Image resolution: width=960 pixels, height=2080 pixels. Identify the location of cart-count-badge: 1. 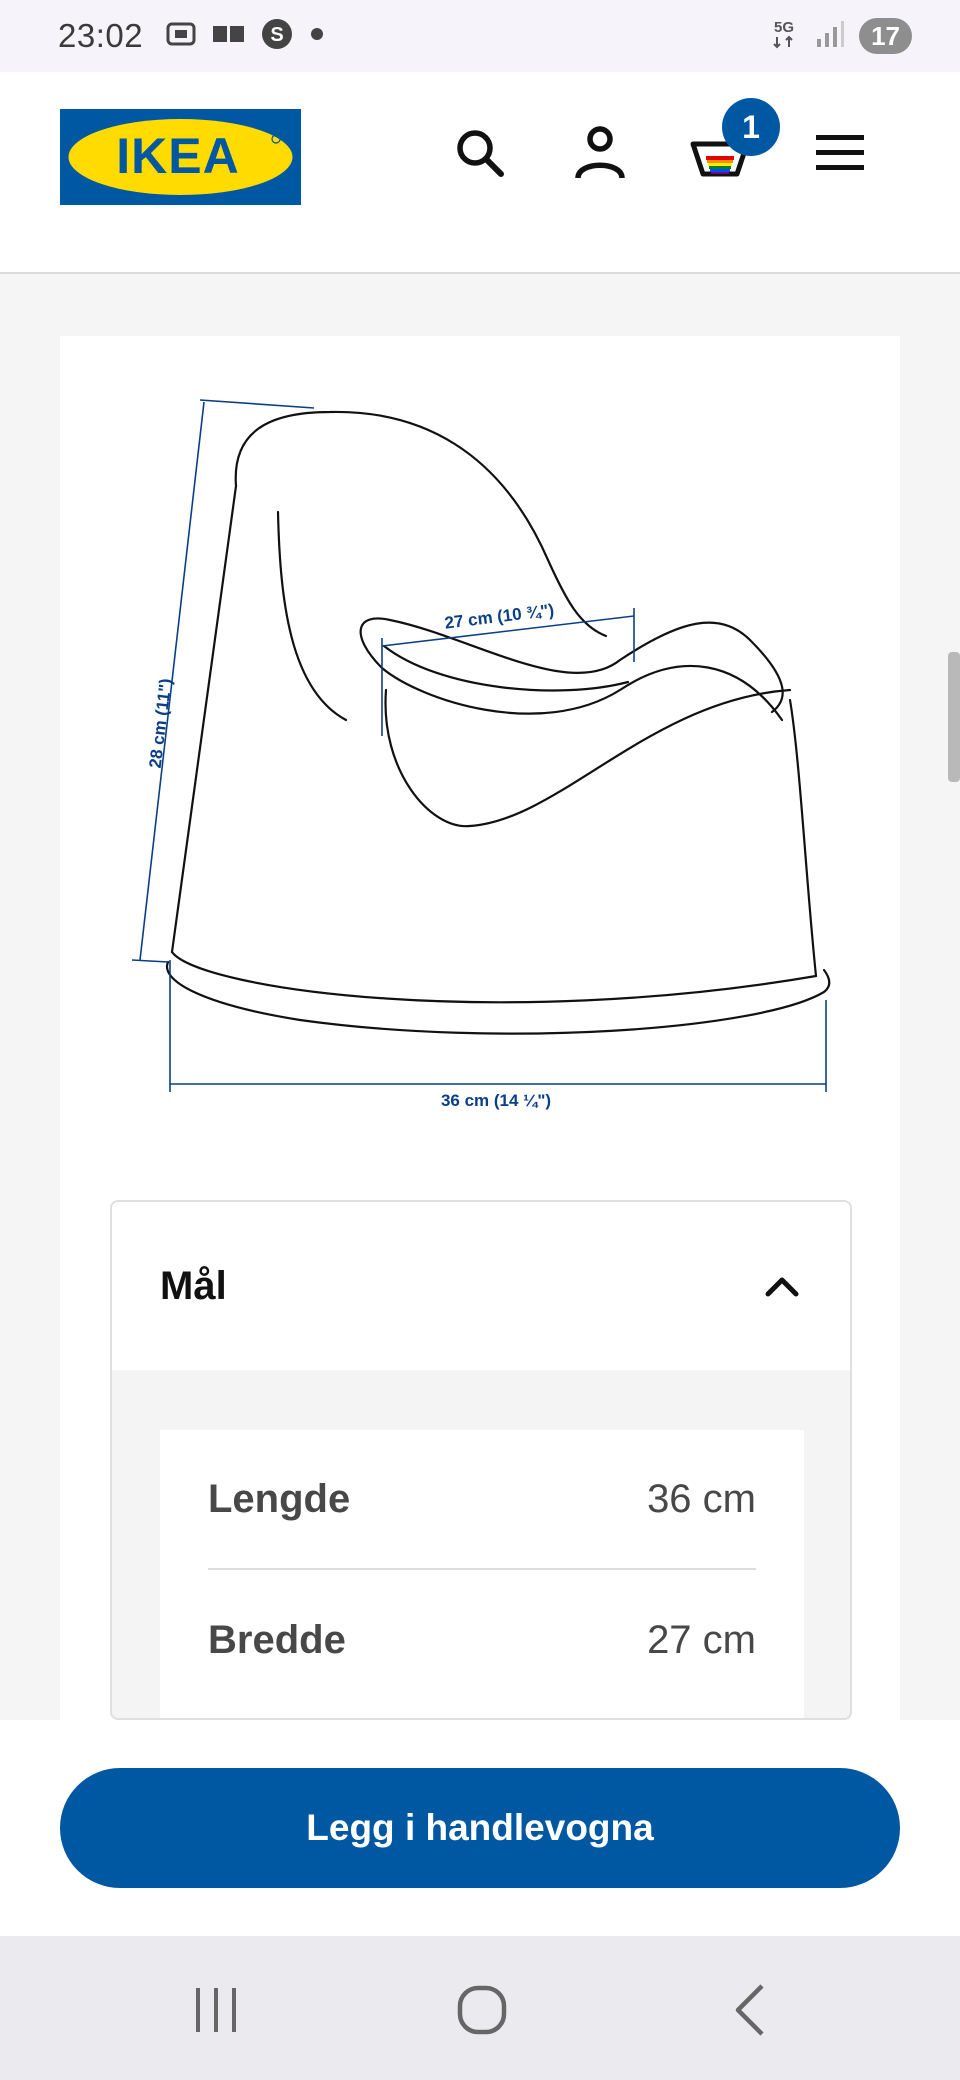
(751, 127).